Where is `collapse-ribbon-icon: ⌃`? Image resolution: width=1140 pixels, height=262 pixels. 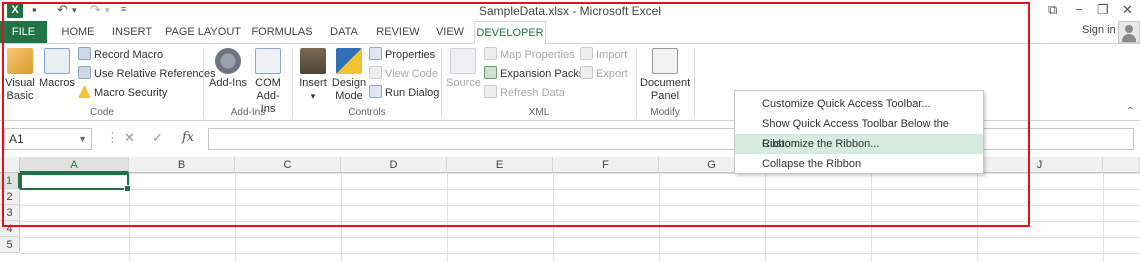
collapse-ribbon-icon: ⌃ is located at coordinates (1130, 111).